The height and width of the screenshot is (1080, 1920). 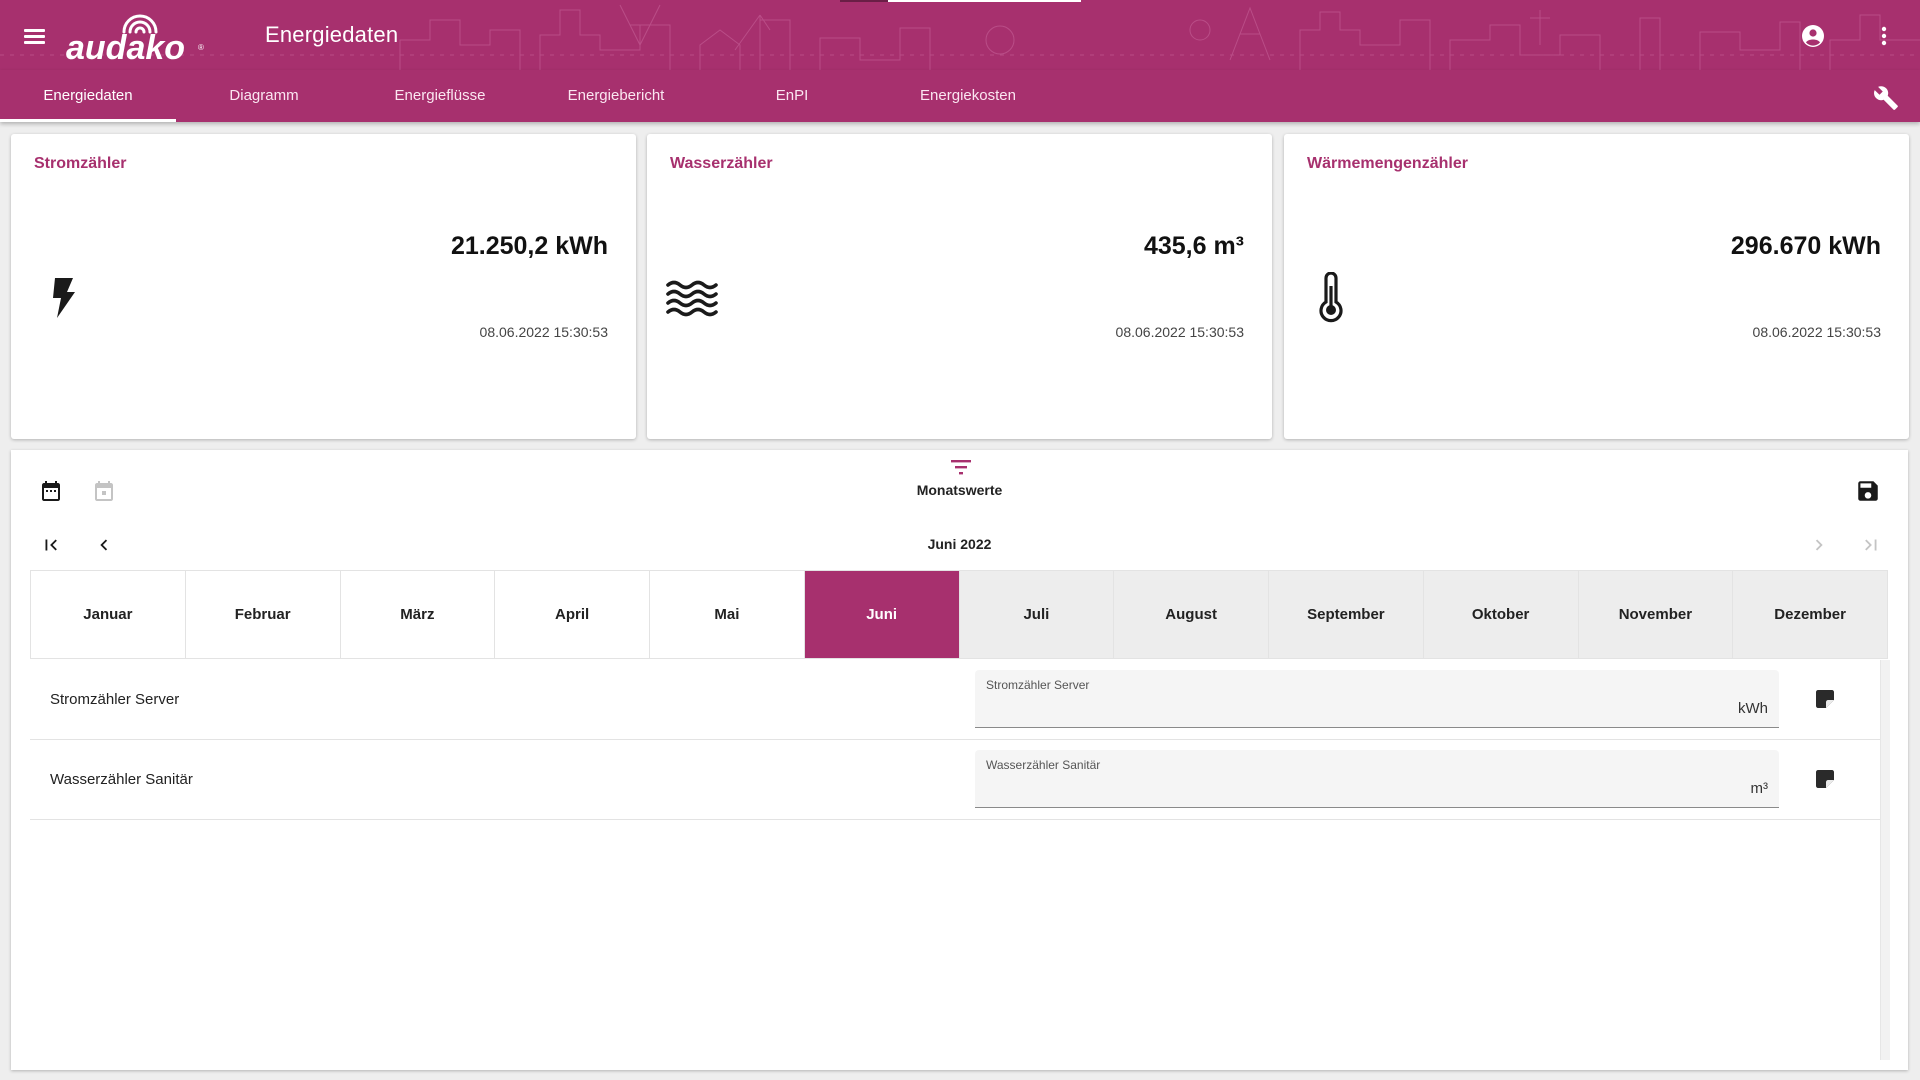 I want to click on tab-diagramm: Diagramm, so click(x=264, y=96).